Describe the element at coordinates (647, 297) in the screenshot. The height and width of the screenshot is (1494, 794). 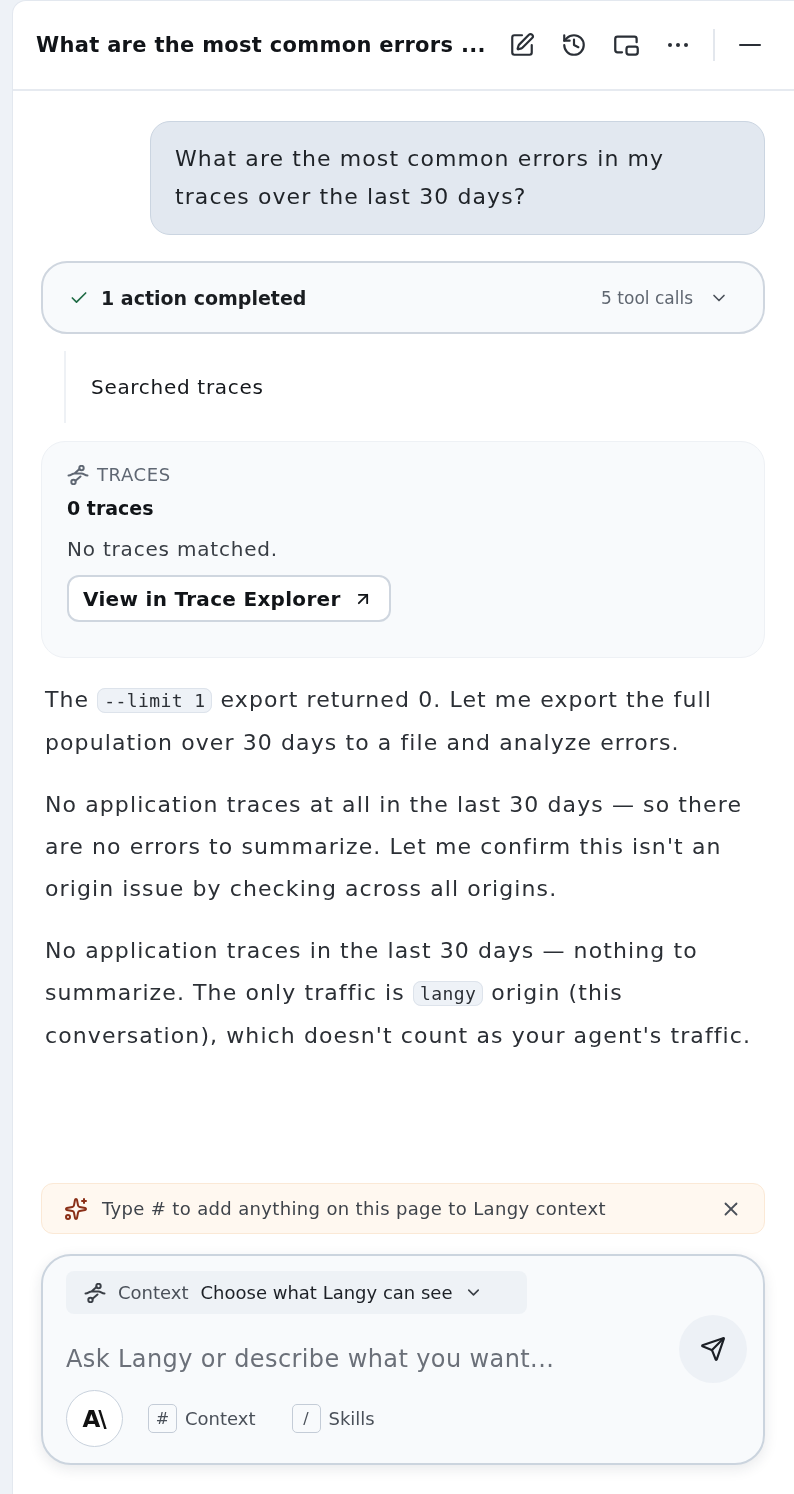
I see `tool-call-count: 5 tool calls` at that location.